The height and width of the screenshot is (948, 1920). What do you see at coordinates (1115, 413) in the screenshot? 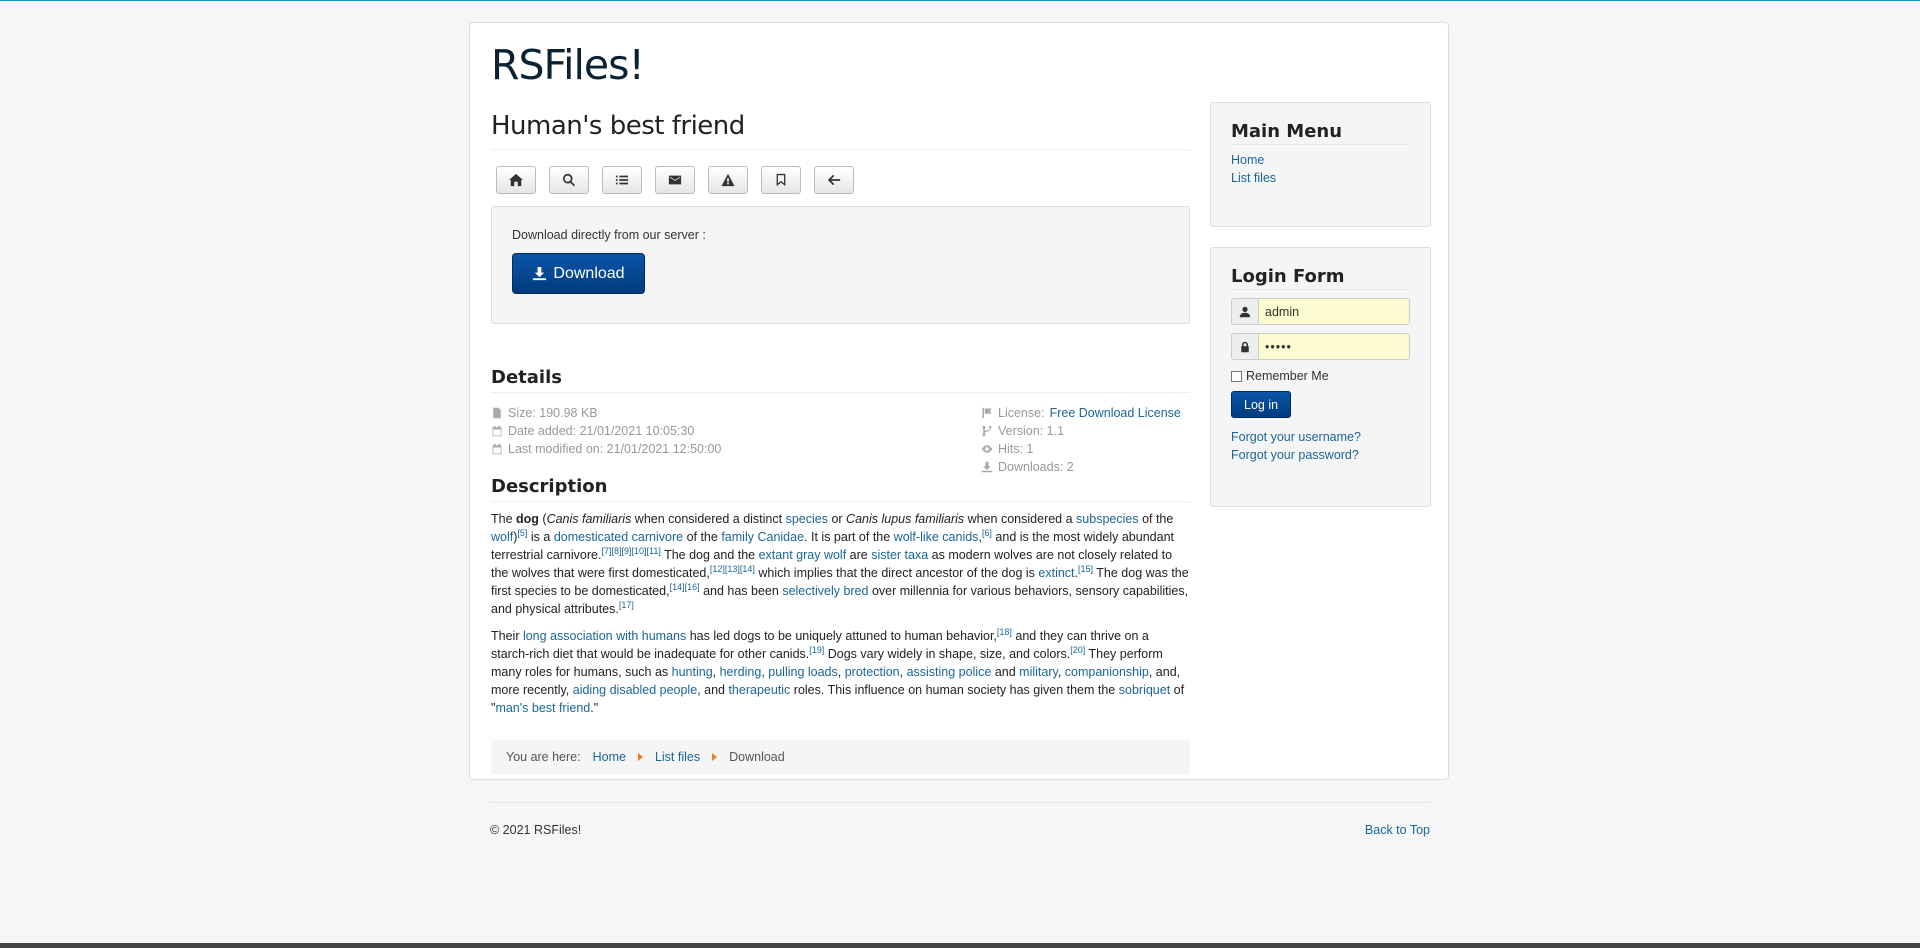
I see `license-link: Free Download License` at bounding box center [1115, 413].